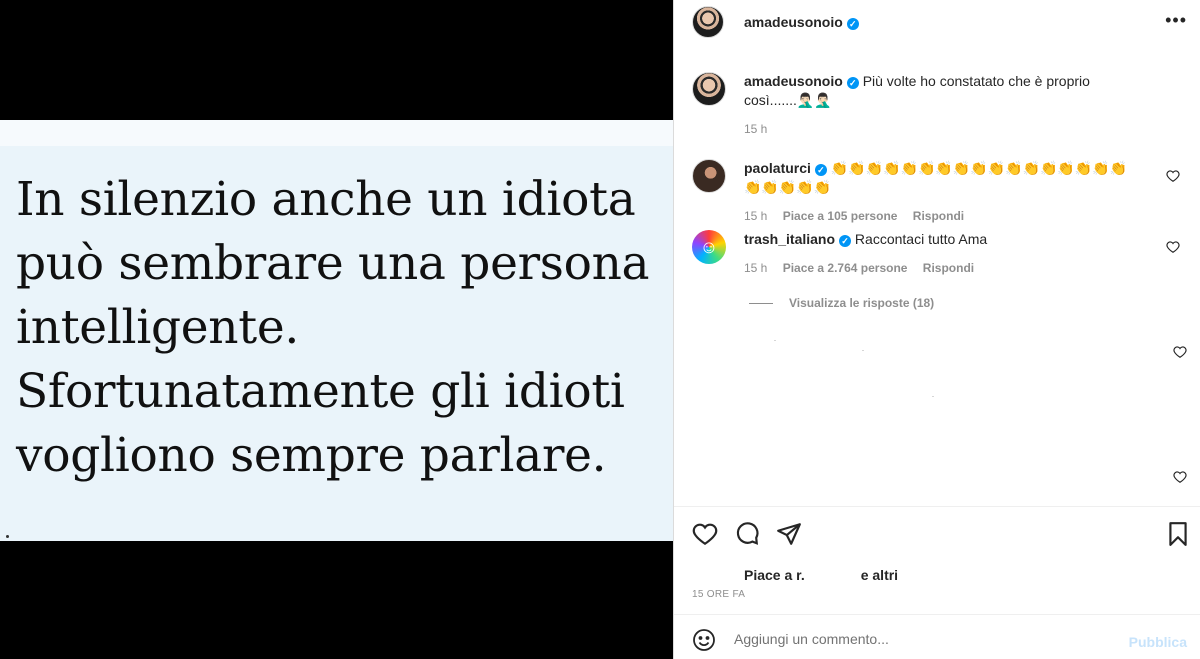  I want to click on comment-likes: Piace a 105 persone, so click(840, 216).